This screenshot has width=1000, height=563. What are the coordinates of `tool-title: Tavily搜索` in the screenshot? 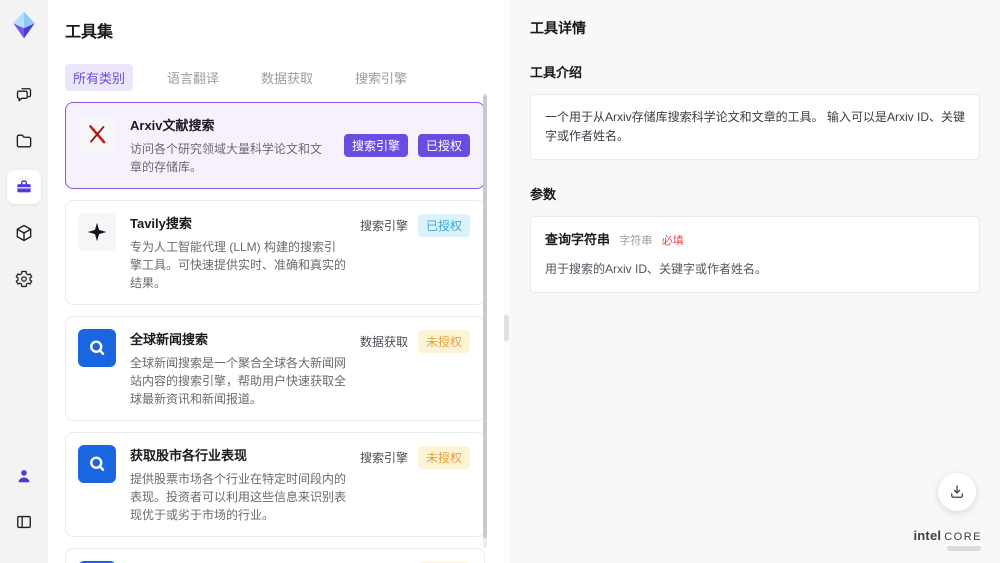 It's located at (161, 223).